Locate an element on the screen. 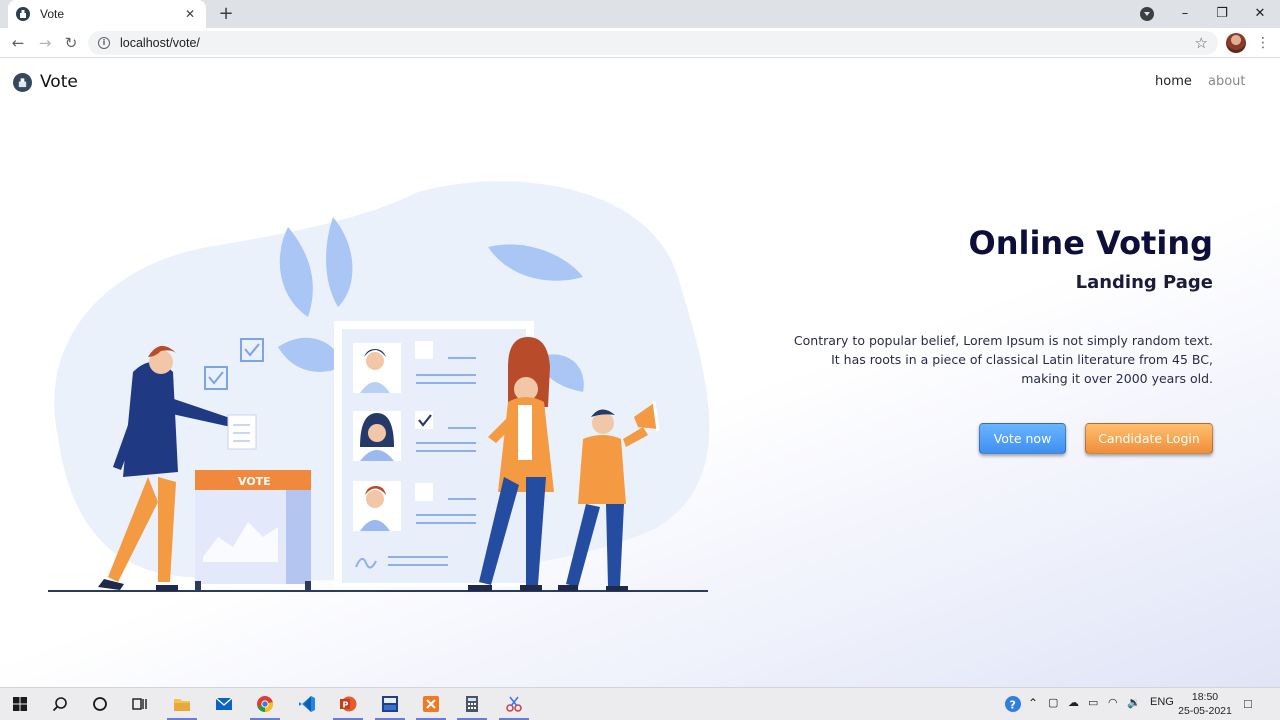  volume-icon: 🔉 is located at coordinates (1134, 702).